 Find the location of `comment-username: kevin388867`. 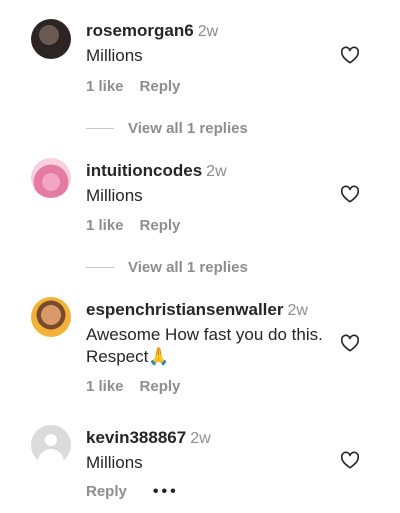

comment-username: kevin388867 is located at coordinates (136, 437).